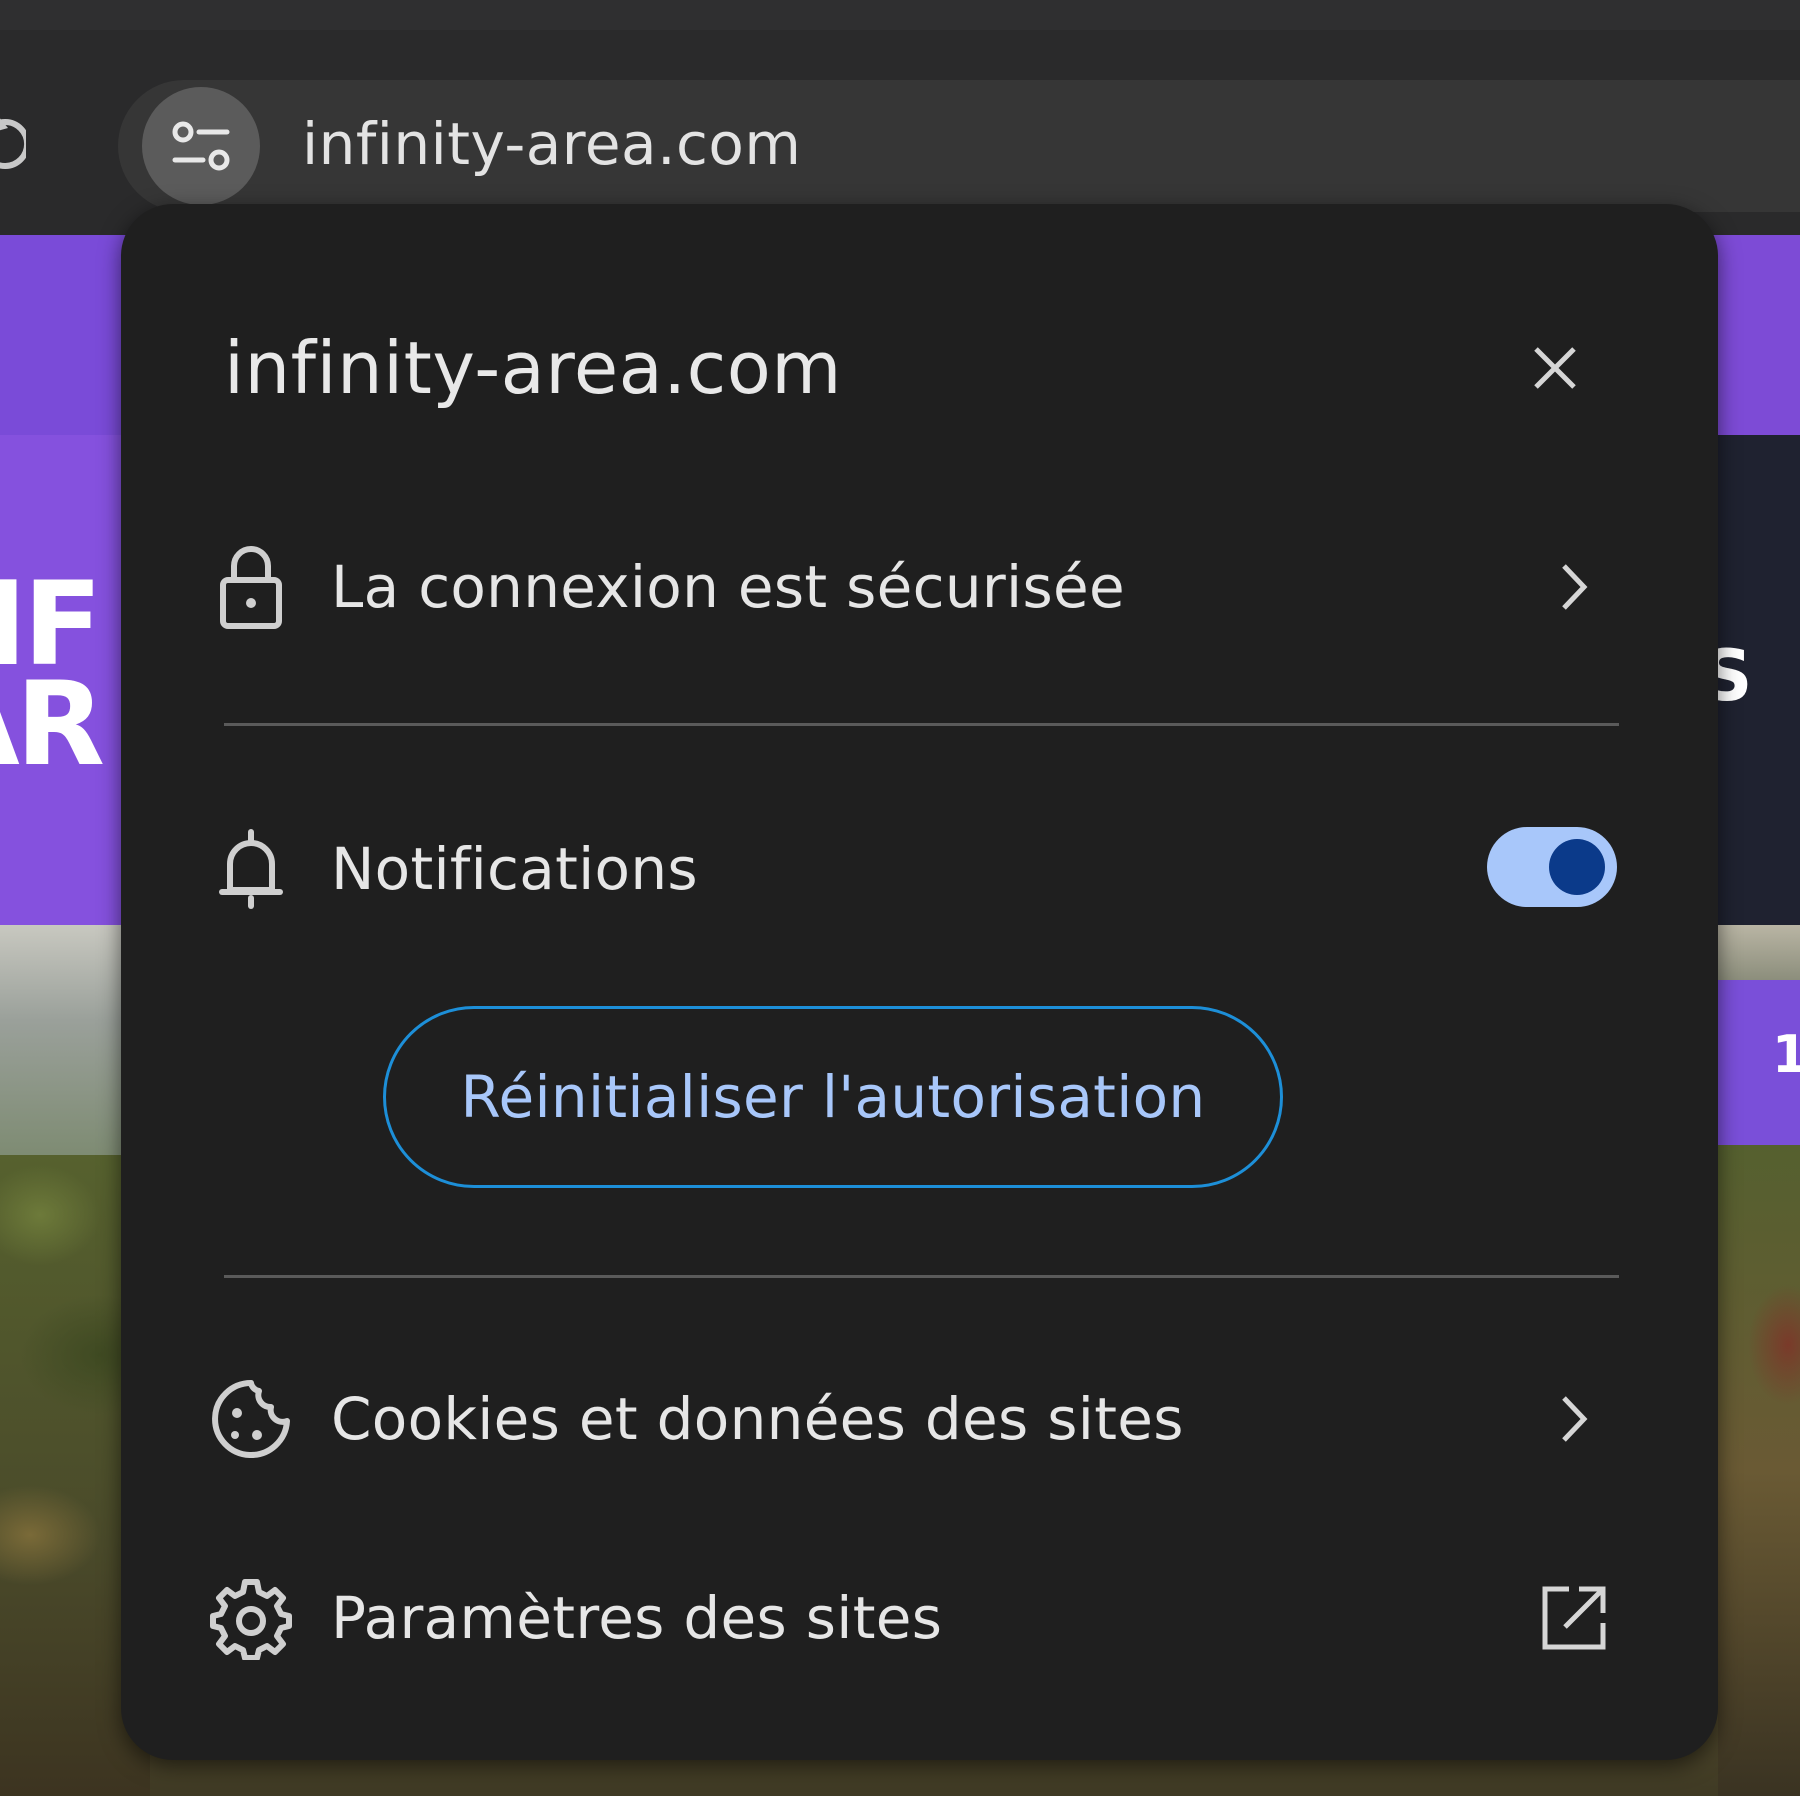 Image resolution: width=1800 pixels, height=1796 pixels. I want to click on reset-permission-label: Réinitialiser l'autorisation, so click(833, 1097).